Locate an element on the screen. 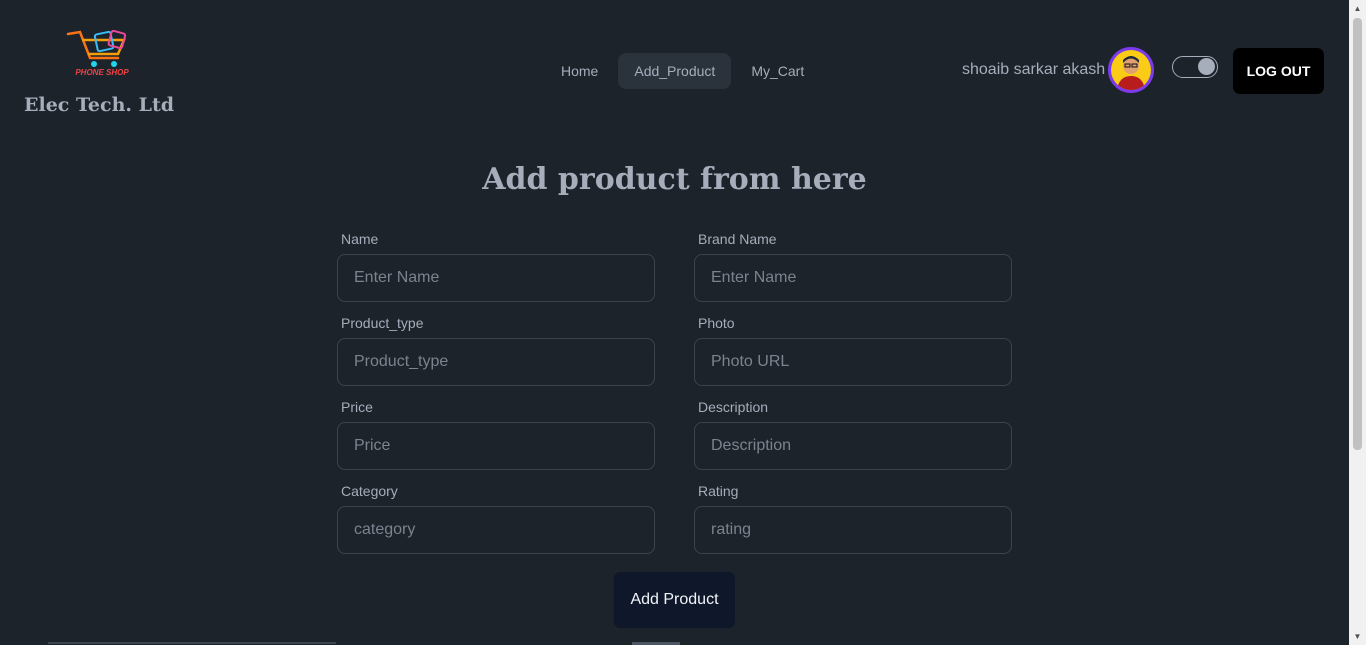 Image resolution: width=1366 pixels, height=645 pixels. page-title: Add product from here is located at coordinates (674, 179).